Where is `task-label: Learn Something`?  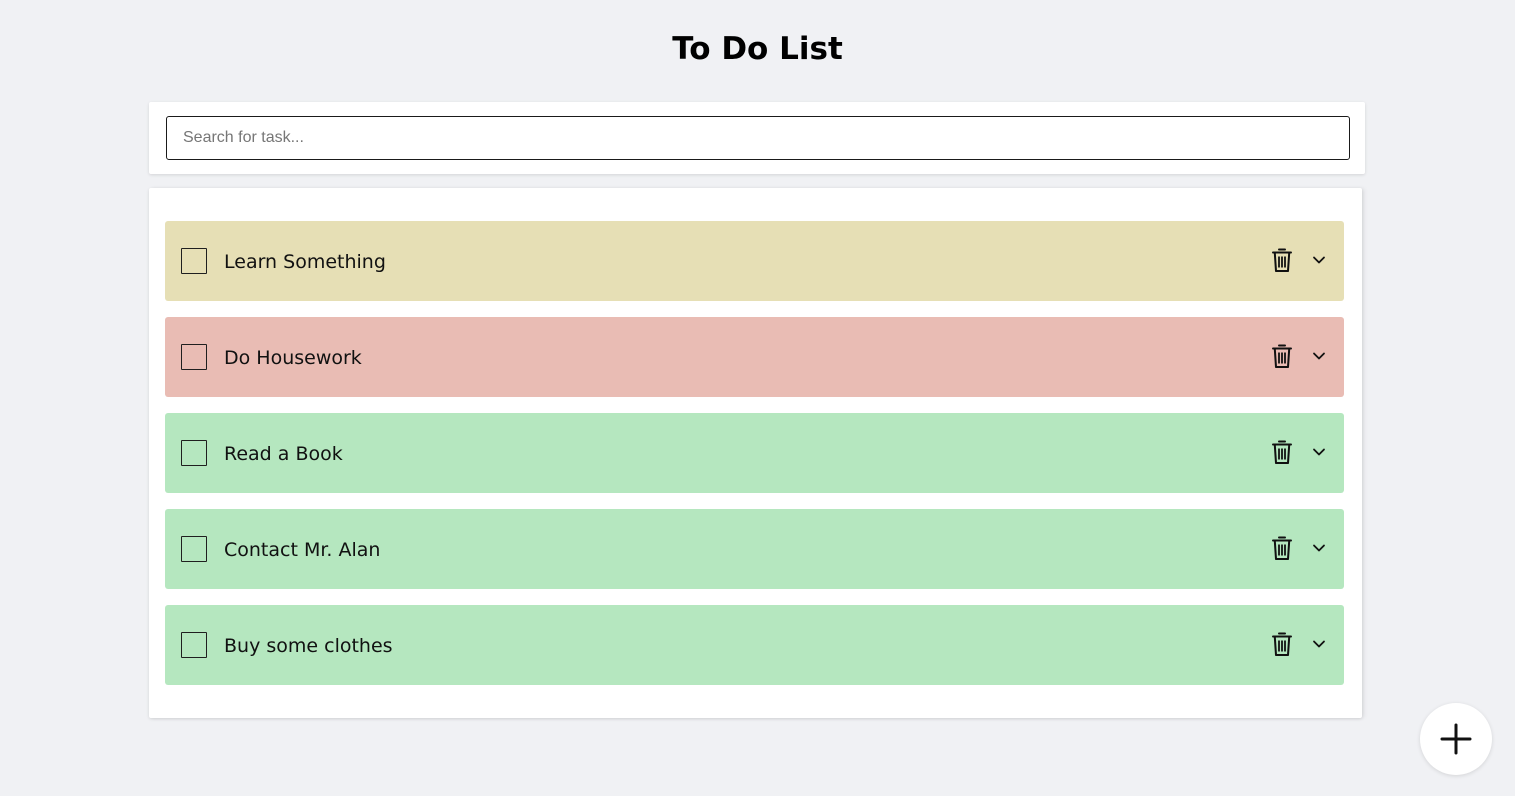
task-label: Learn Something is located at coordinates (305, 262).